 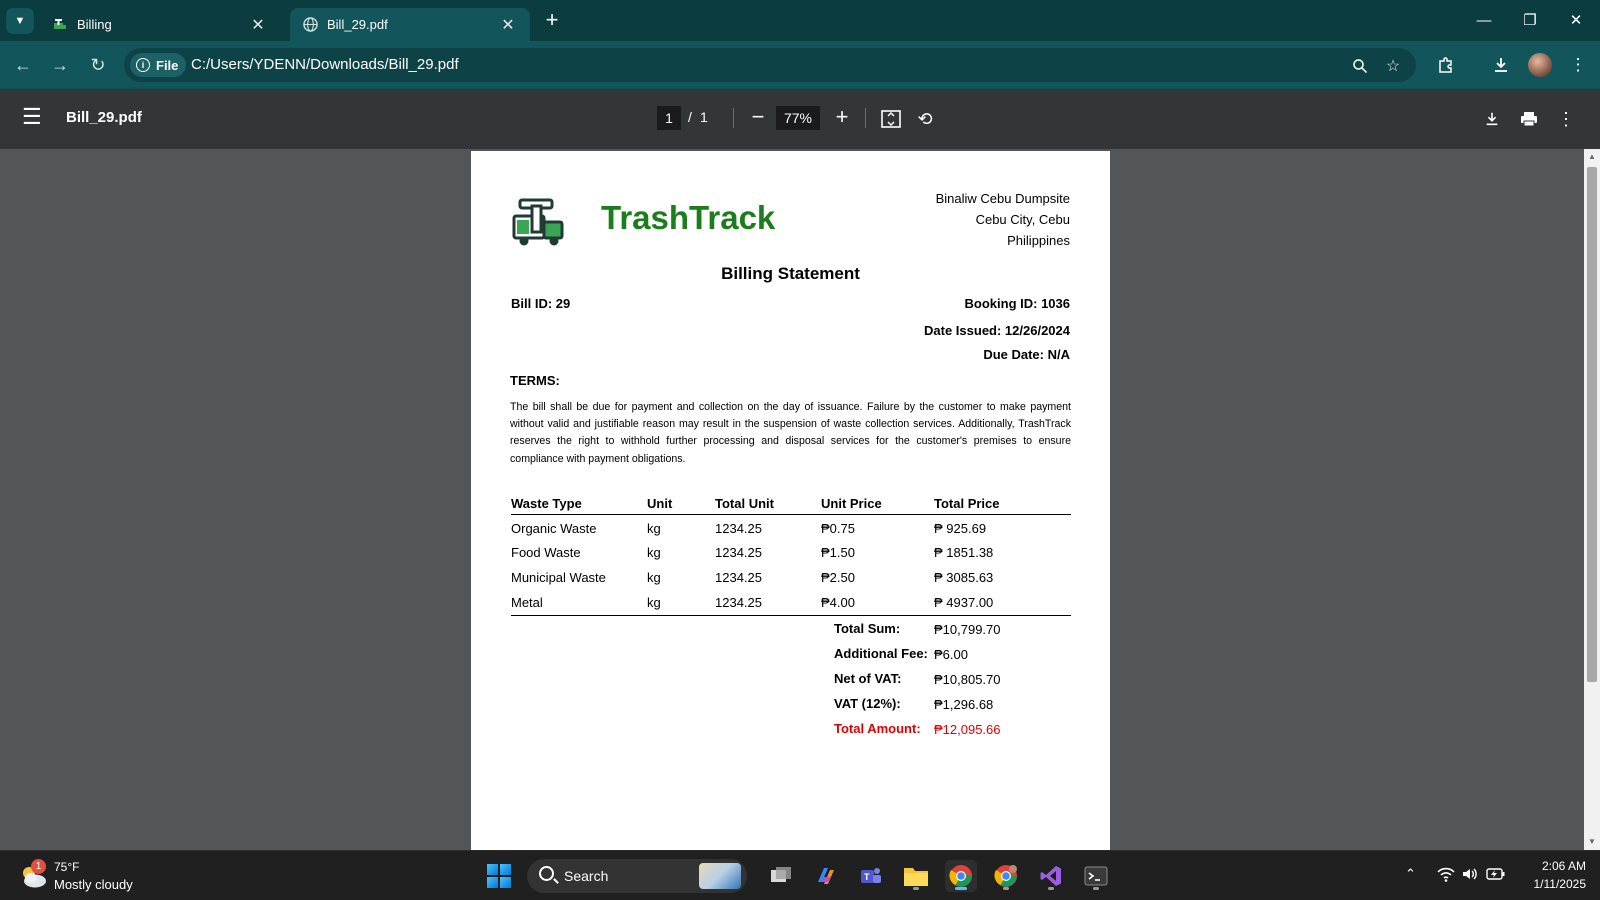 What do you see at coordinates (1578, 65) in the screenshot?
I see `browser-menu-icon: ⋮` at bounding box center [1578, 65].